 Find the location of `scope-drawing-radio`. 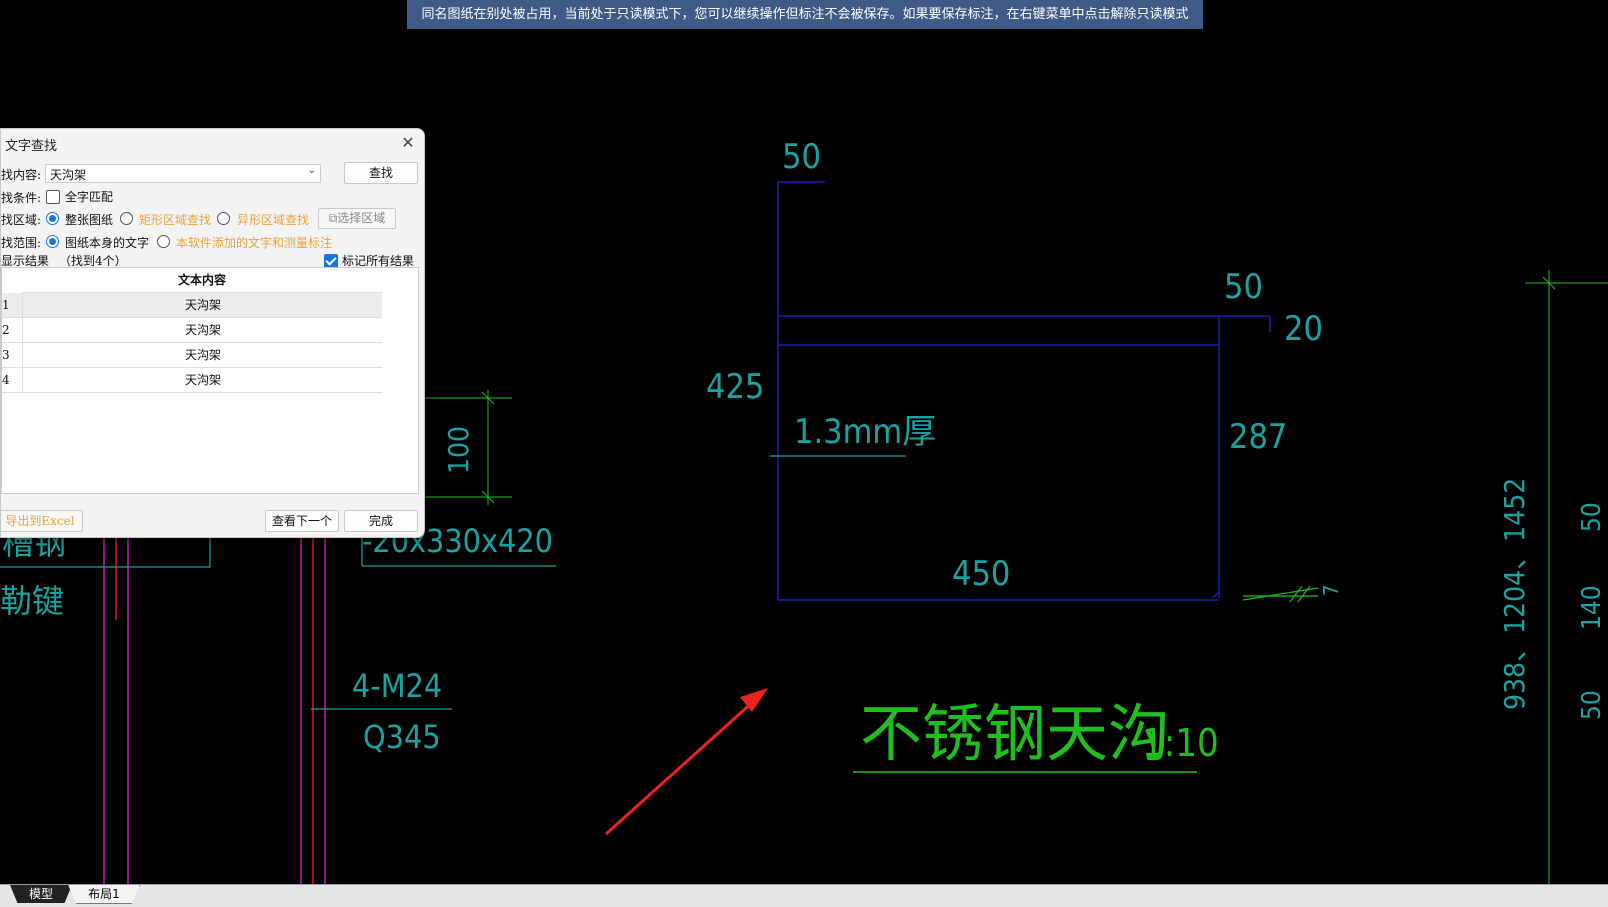

scope-drawing-radio is located at coordinates (52, 241).